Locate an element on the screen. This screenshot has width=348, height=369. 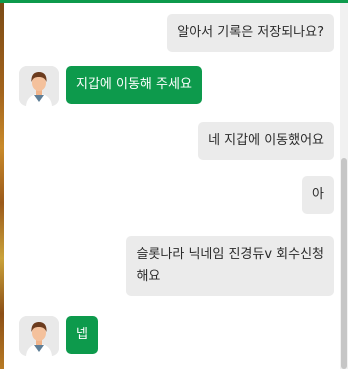
message-text: 지갑에 이동해 주세요 is located at coordinates (134, 84).